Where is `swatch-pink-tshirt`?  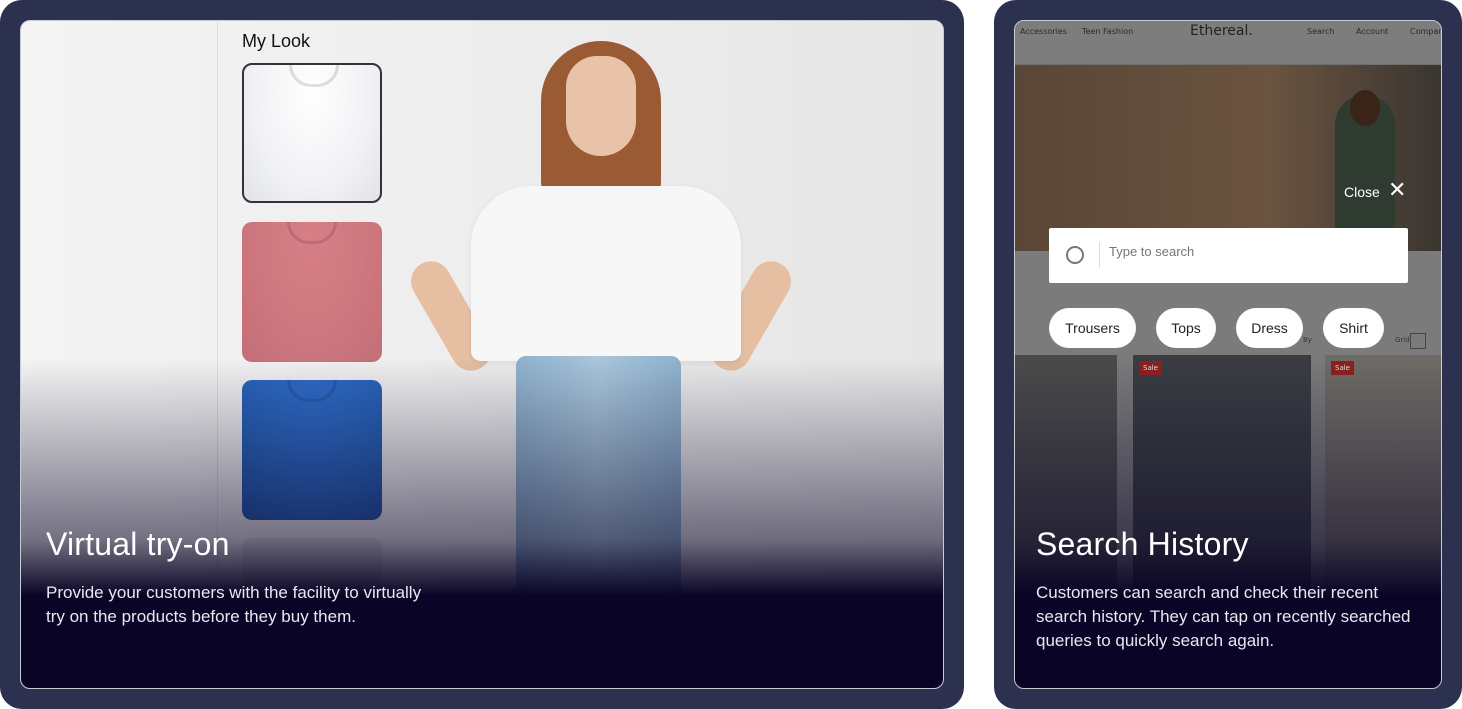
swatch-pink-tshirt is located at coordinates (312, 292).